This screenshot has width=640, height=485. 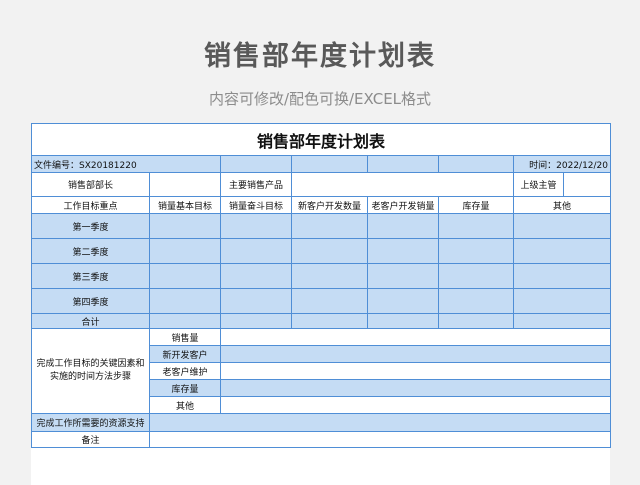 What do you see at coordinates (90, 276) in the screenshot?
I see `quarter-label: 第三季度` at bounding box center [90, 276].